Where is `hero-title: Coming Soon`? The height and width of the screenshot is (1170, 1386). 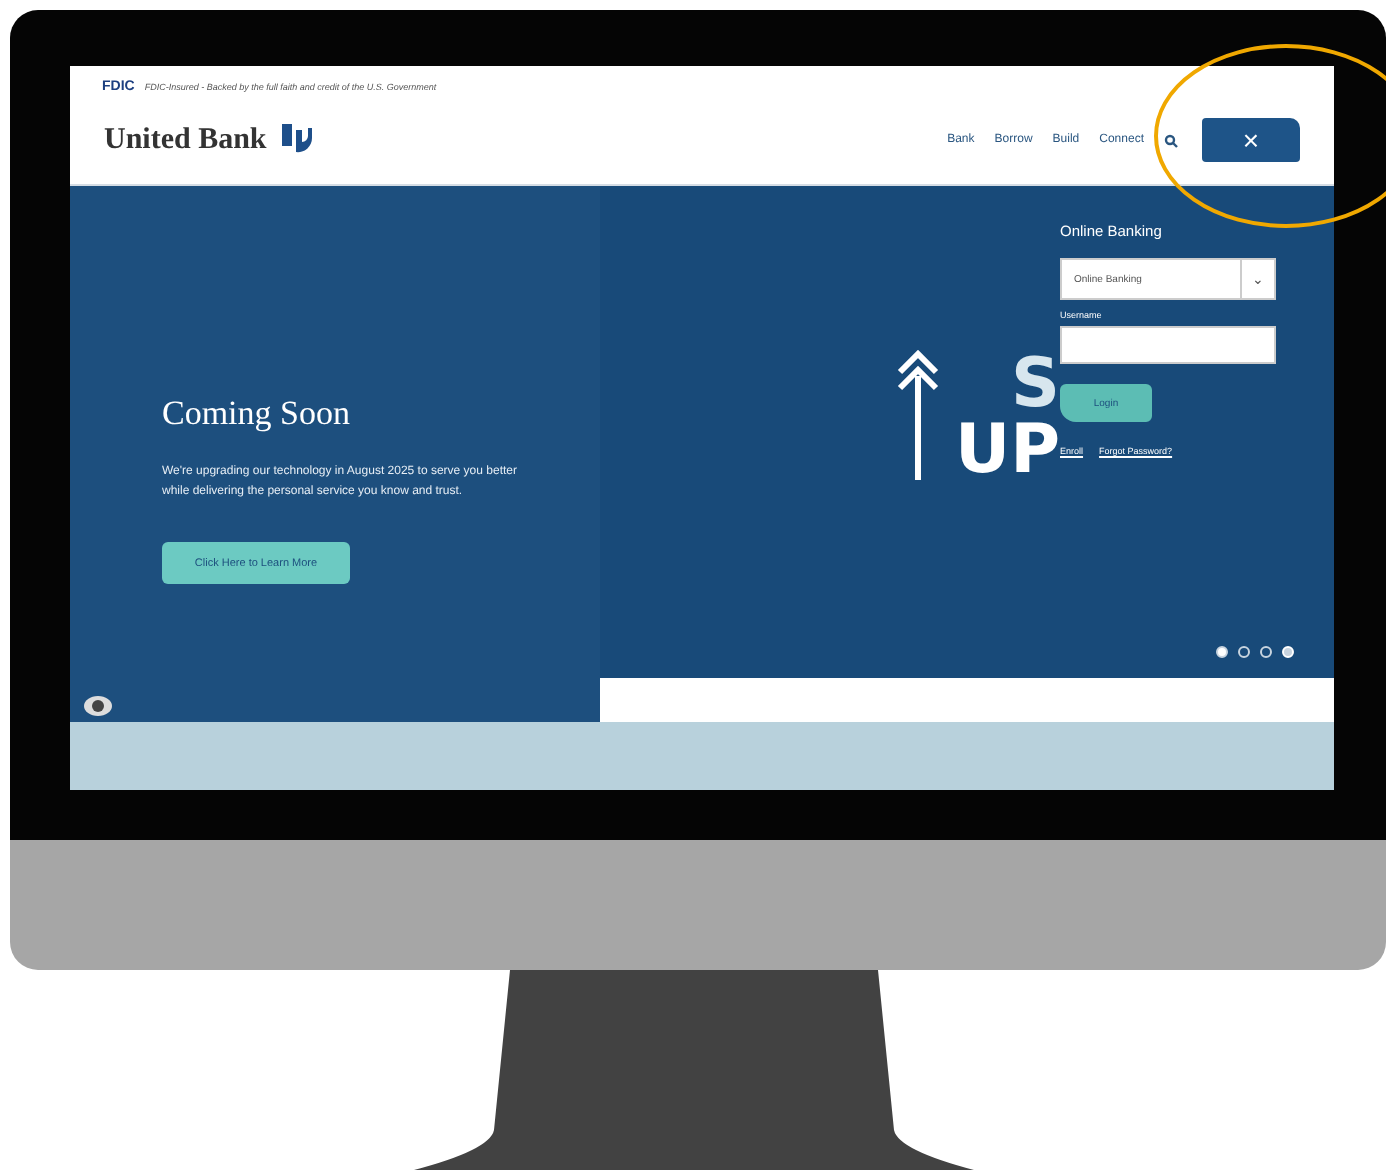
hero-title: Coming Soon is located at coordinates (257, 414).